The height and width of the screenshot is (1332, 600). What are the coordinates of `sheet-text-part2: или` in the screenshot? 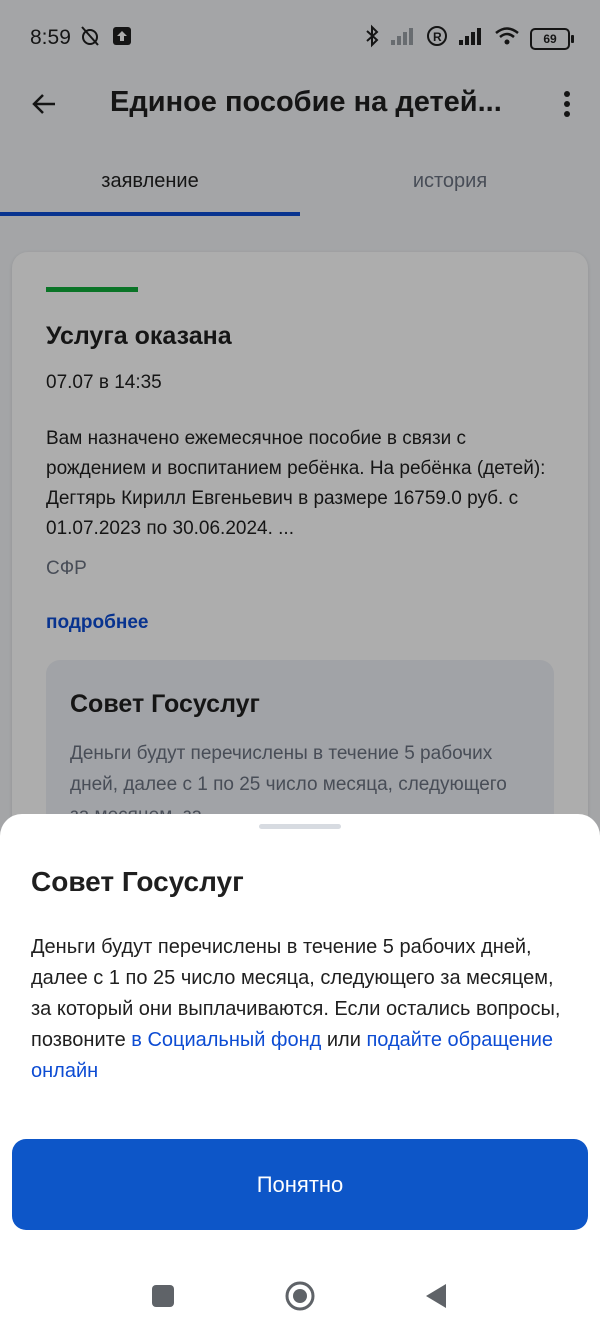 It's located at (344, 1040).